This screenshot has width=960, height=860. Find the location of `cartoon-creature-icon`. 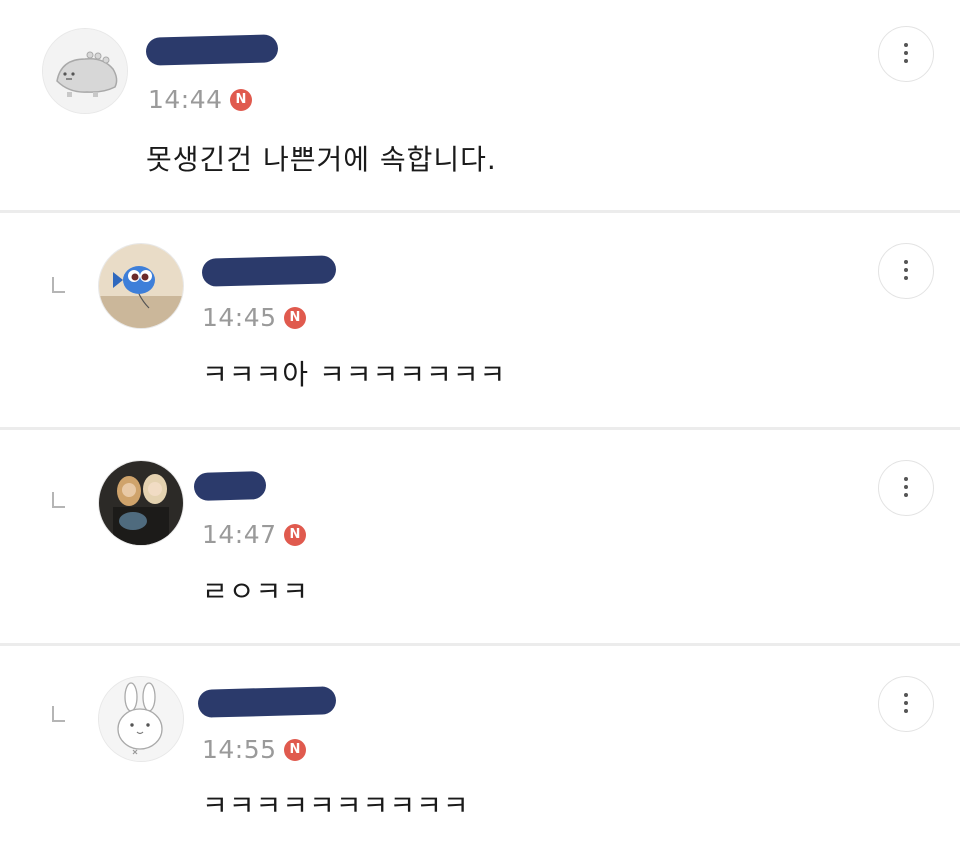

cartoon-creature-icon is located at coordinates (85, 71).